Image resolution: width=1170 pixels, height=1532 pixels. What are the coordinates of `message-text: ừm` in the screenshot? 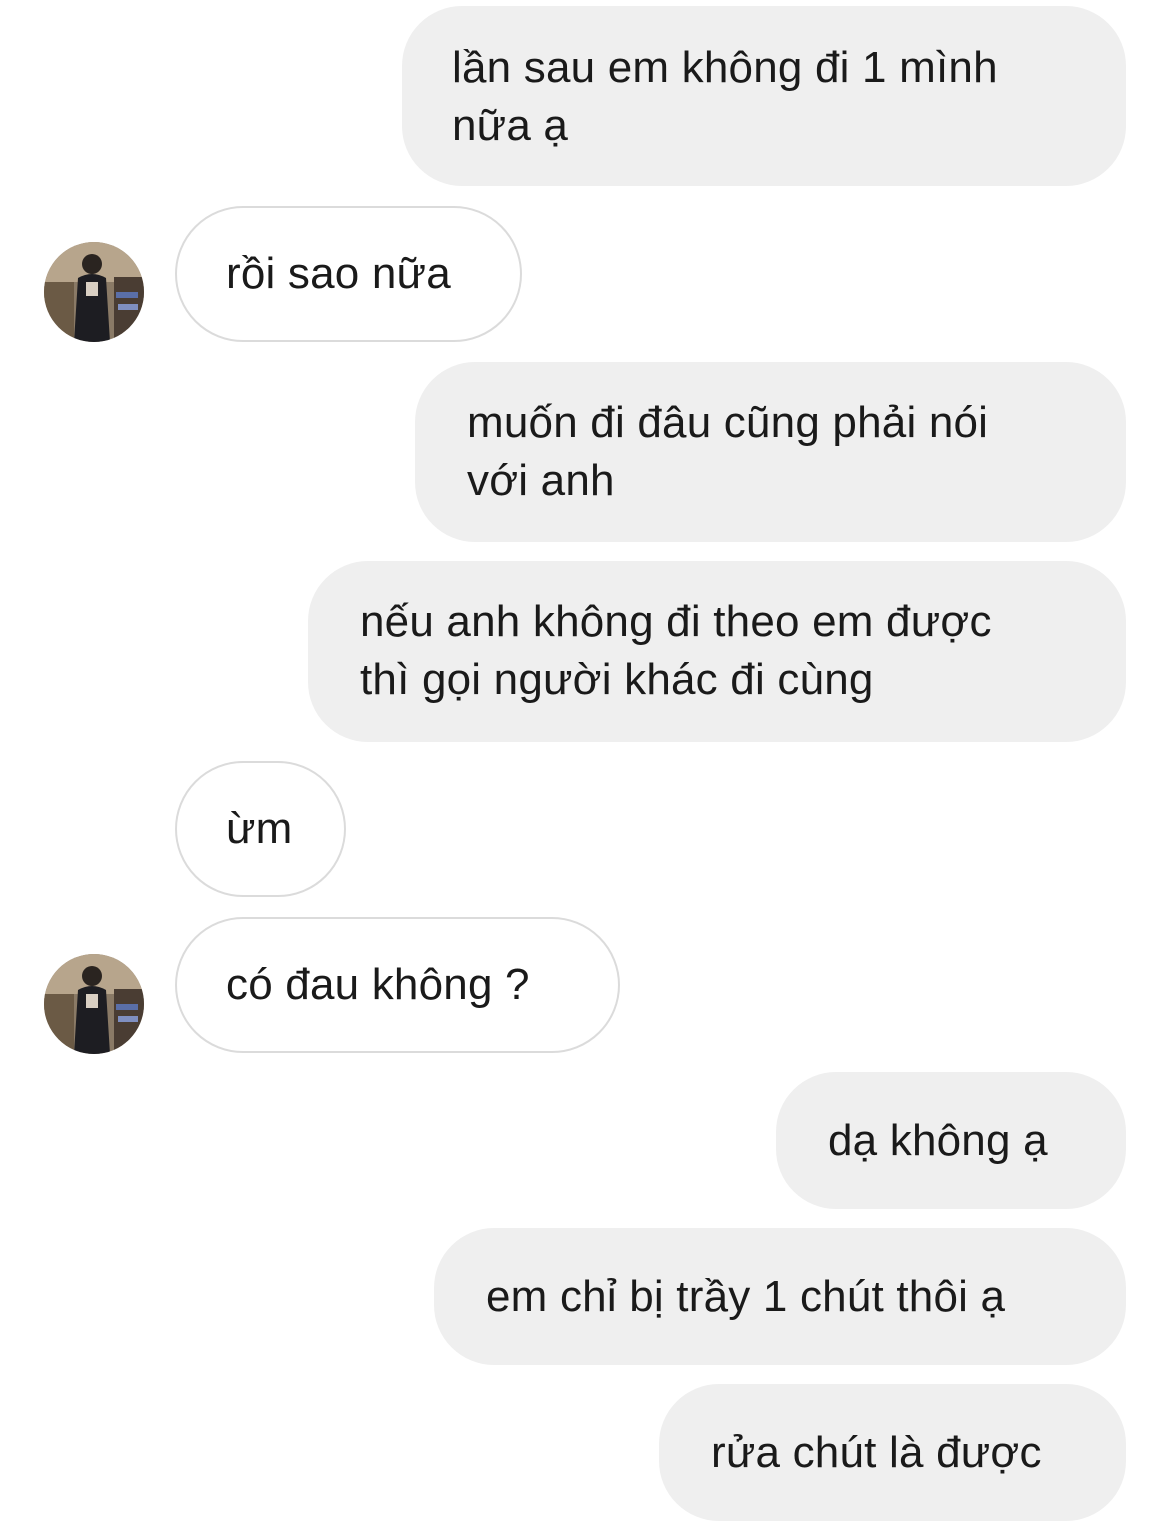 It's located at (259, 828).